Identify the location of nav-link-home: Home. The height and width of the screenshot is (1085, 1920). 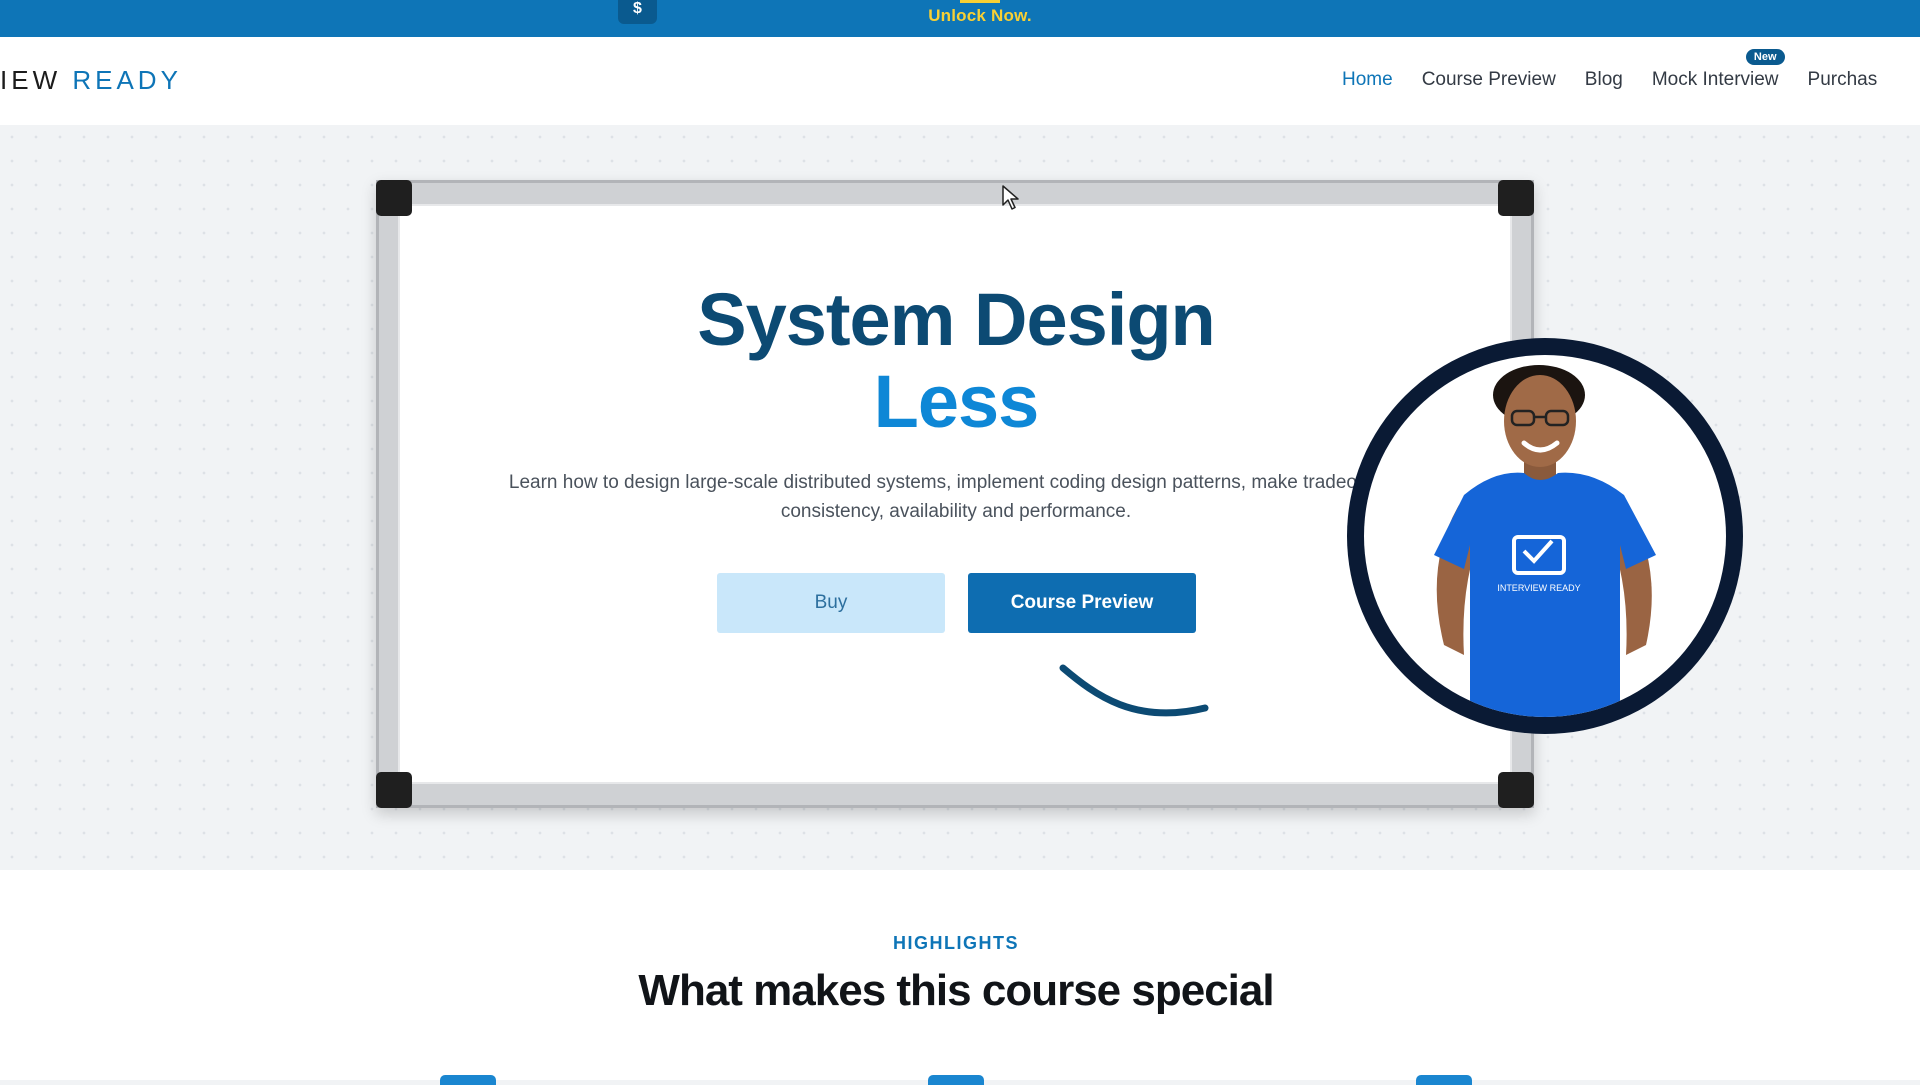
(1367, 80).